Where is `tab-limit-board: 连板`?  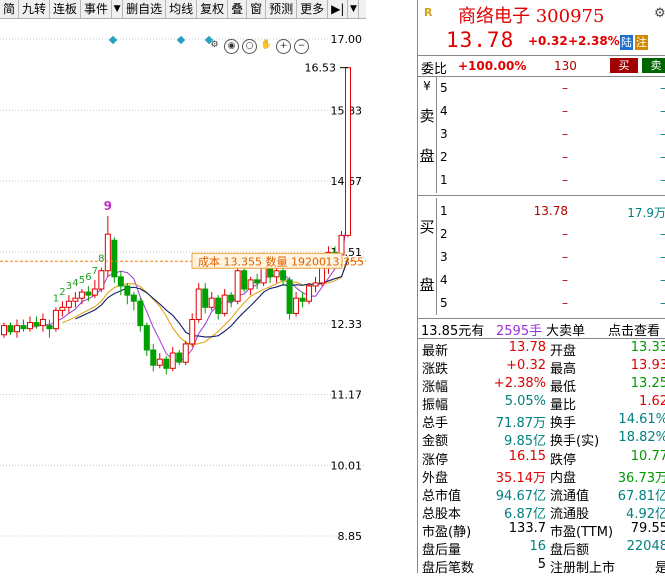
tab-limit-board: 连板 is located at coordinates (66, 9).